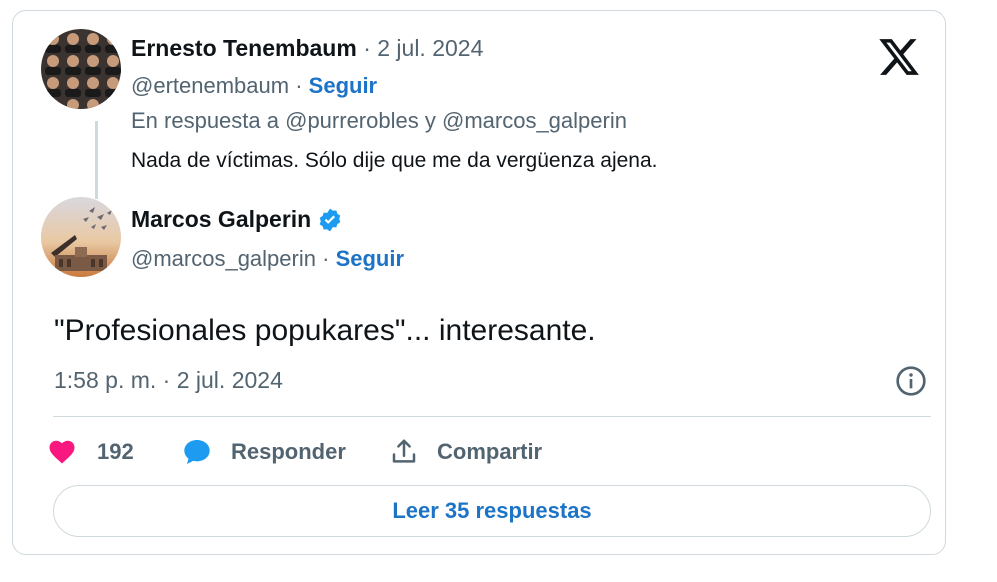  Describe the element at coordinates (343, 85) in the screenshot. I see `quoted-follow-link: Seguir` at that location.